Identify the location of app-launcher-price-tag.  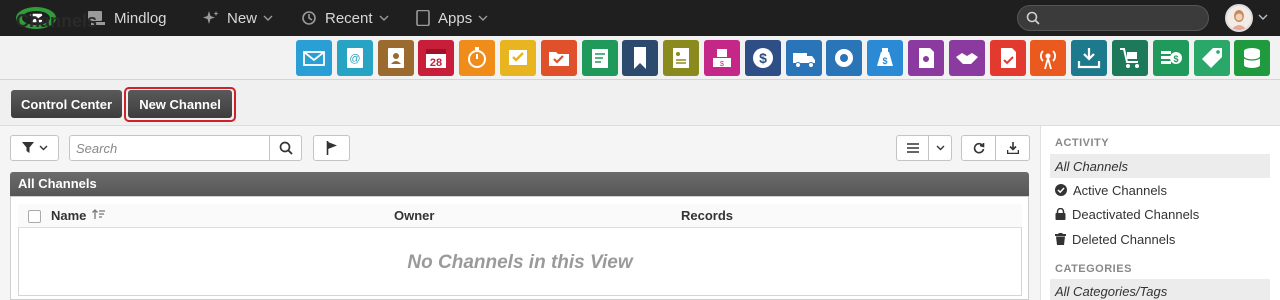
(1212, 58).